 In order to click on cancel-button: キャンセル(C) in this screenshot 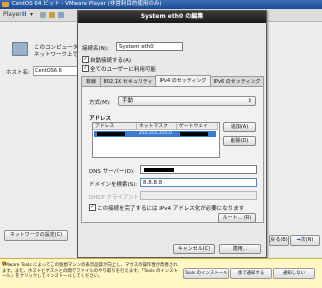, I will do `click(194, 249)`.